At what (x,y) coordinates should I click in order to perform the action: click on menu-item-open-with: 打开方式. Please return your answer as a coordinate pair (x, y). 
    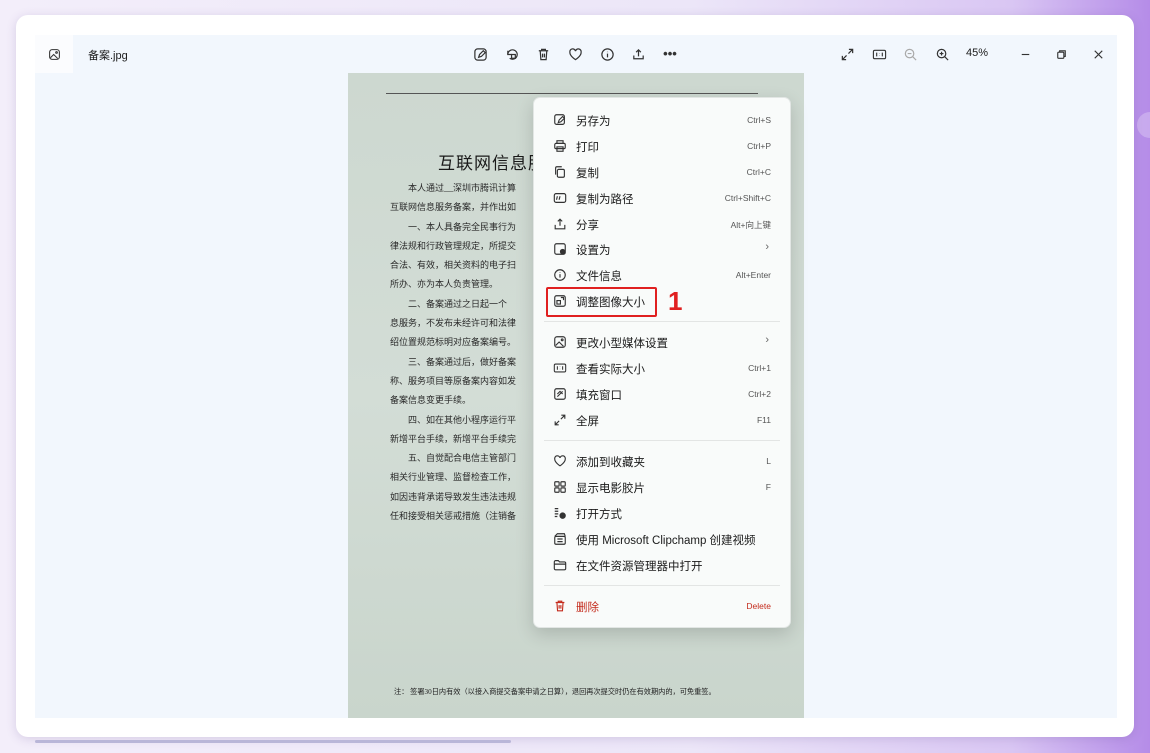
    Looking at the image, I should click on (662, 513).